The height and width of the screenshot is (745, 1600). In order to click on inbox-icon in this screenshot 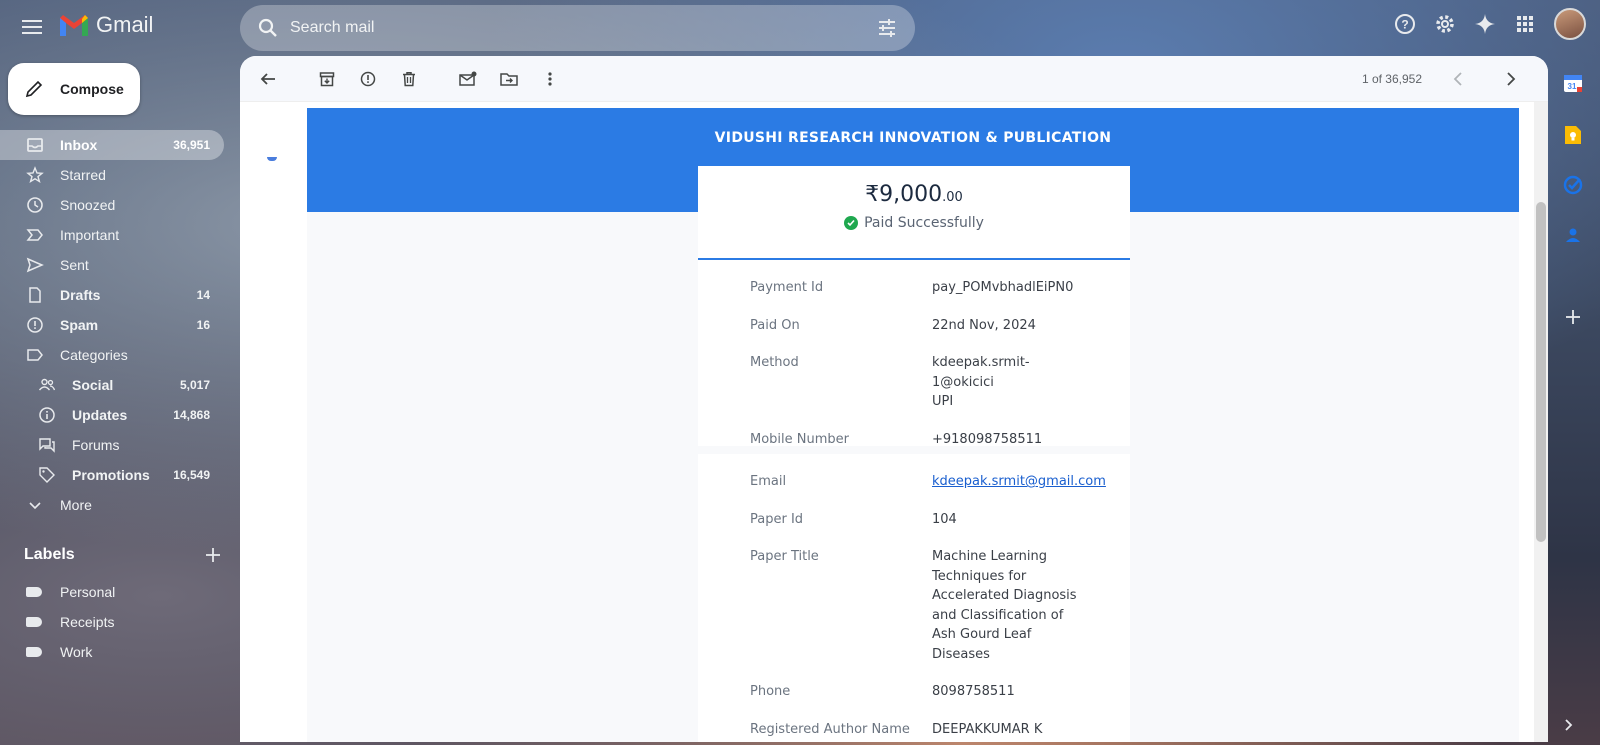, I will do `click(35, 145)`.